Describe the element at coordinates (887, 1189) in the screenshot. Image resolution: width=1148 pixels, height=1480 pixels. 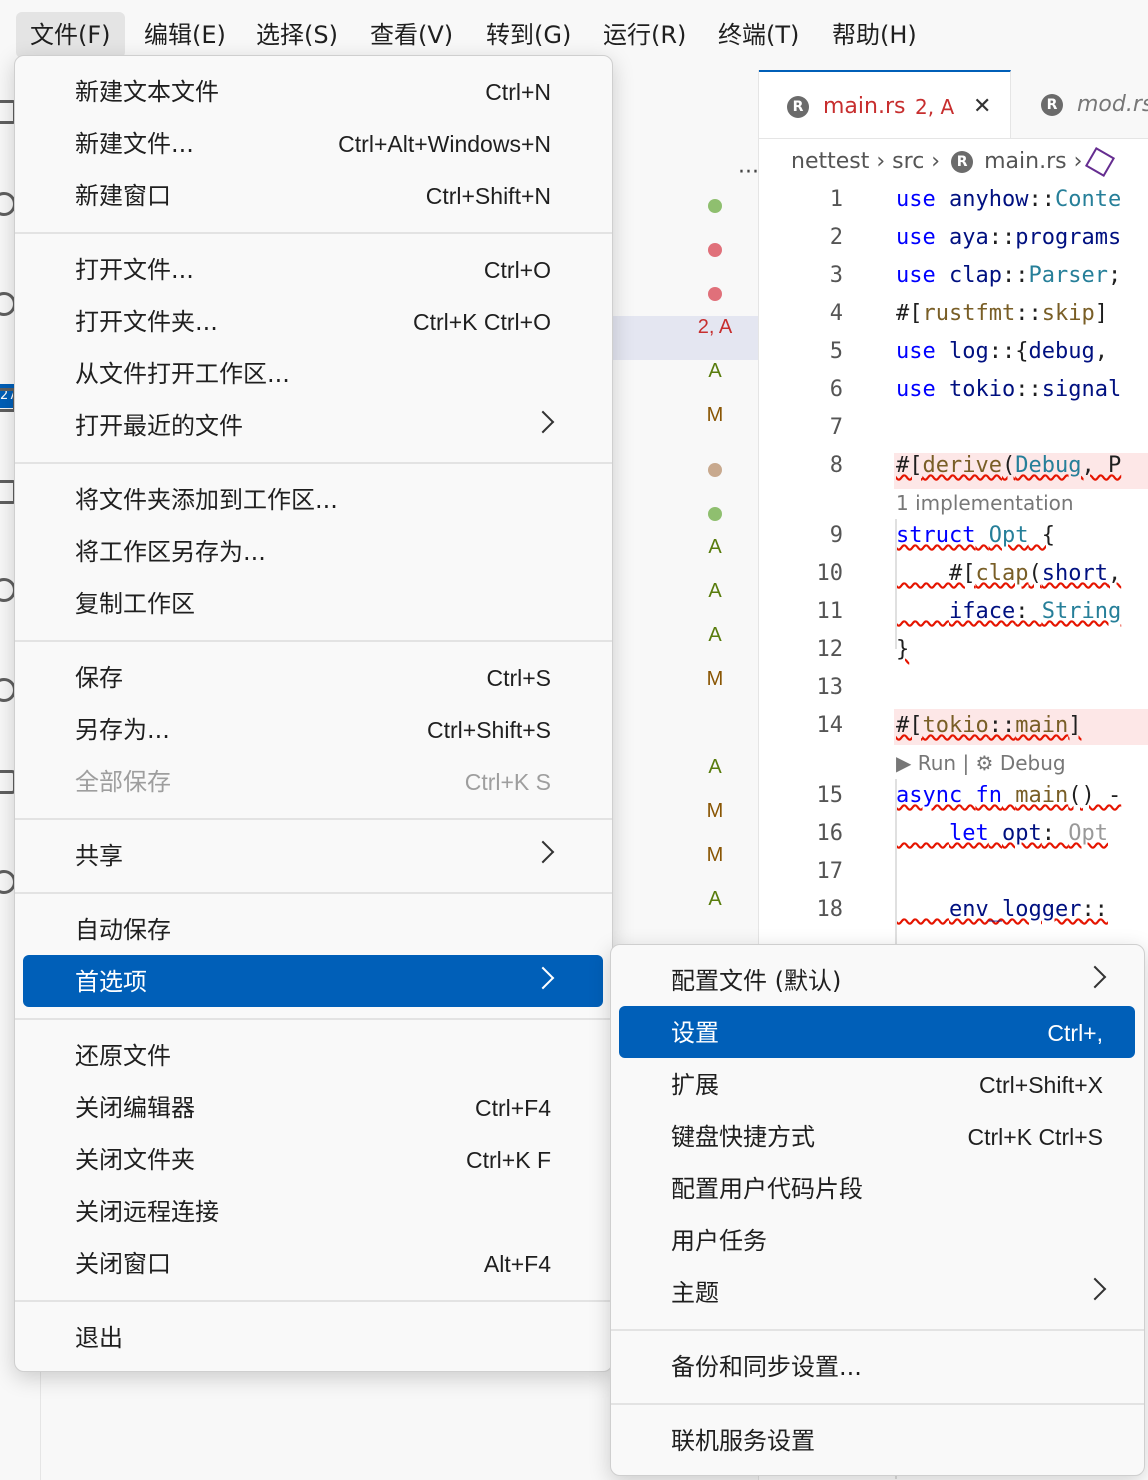
I see `menu-item: 配置用户代码片段` at that location.